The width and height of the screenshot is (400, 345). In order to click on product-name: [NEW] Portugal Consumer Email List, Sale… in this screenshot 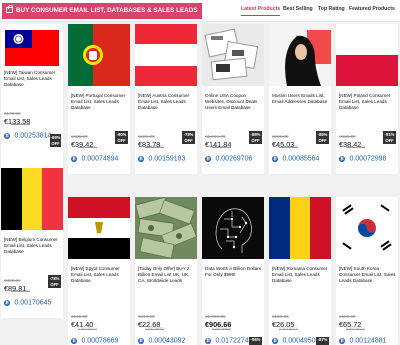, I will do `click(99, 102)`.